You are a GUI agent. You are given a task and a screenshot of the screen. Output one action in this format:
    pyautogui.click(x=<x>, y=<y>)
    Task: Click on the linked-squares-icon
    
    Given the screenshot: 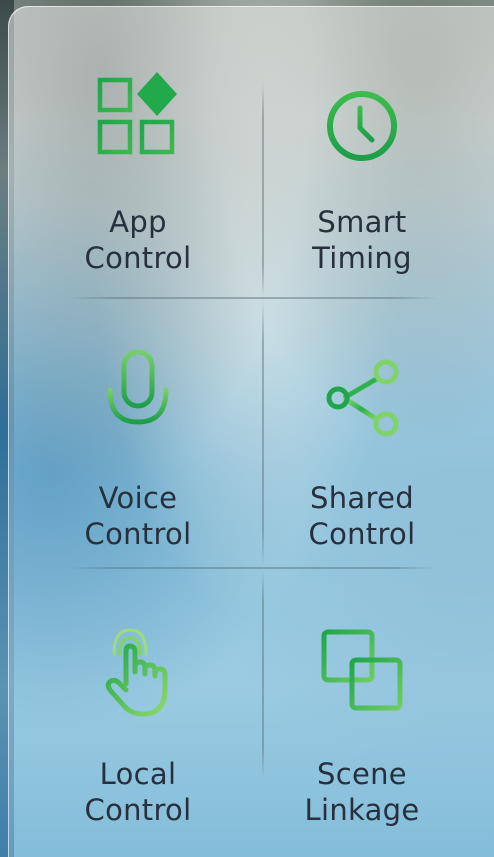 What is the action you would take?
    pyautogui.click(x=362, y=672)
    